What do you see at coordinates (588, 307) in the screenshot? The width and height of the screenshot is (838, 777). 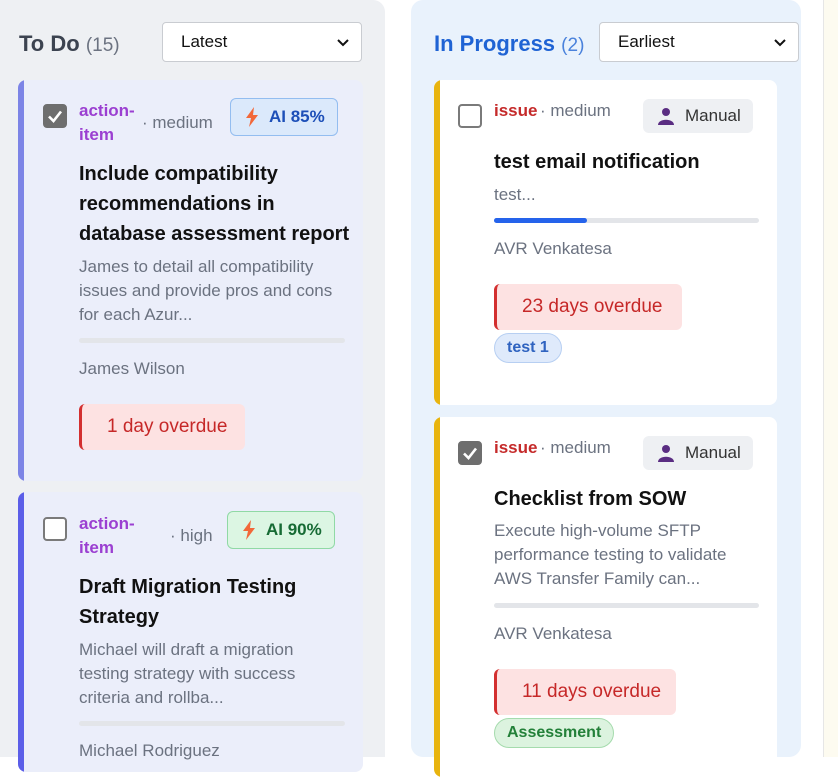 I see `overdue-badge: 23 days overdue` at bounding box center [588, 307].